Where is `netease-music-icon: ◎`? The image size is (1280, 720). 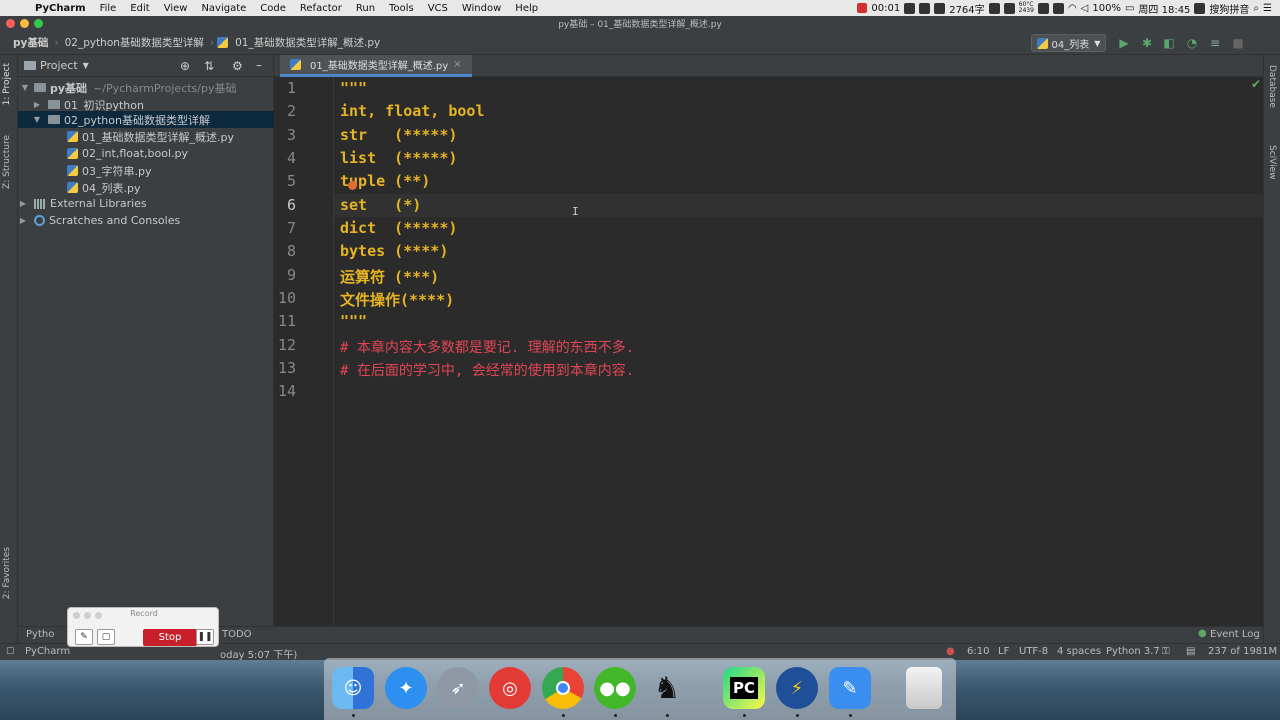 netease-music-icon: ◎ is located at coordinates (510, 688).